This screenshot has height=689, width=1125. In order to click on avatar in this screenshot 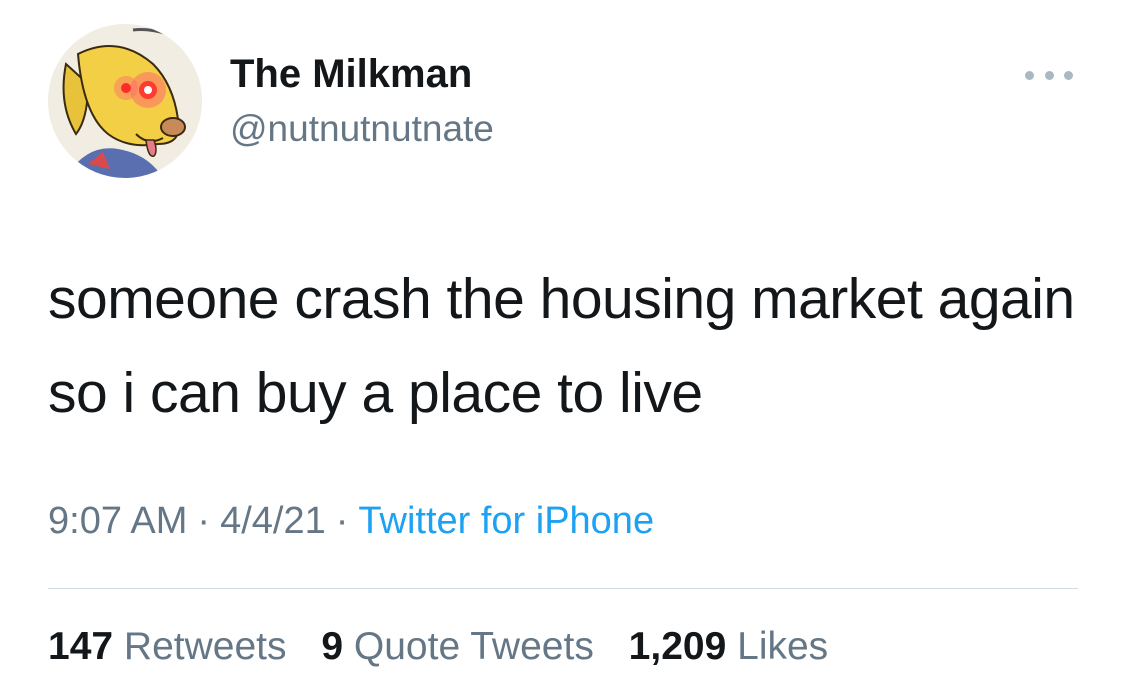, I will do `click(125, 101)`.